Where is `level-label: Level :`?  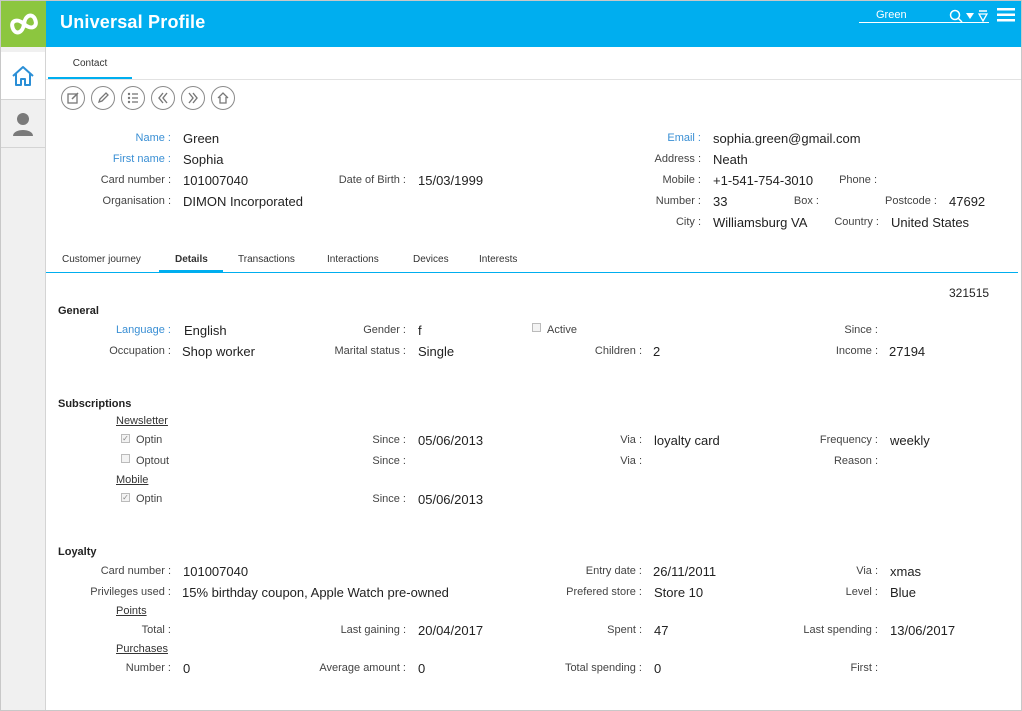
level-label: Level : is located at coordinates (861, 592).